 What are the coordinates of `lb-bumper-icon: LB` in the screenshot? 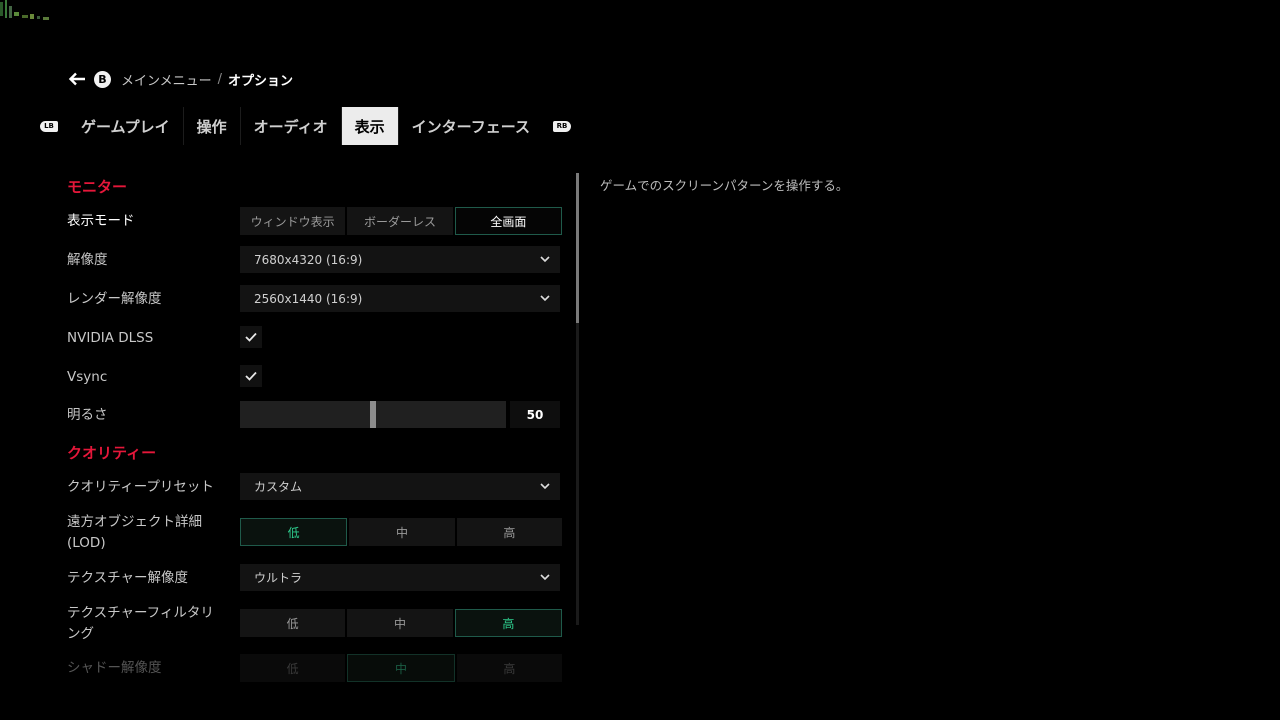 It's located at (49, 126).